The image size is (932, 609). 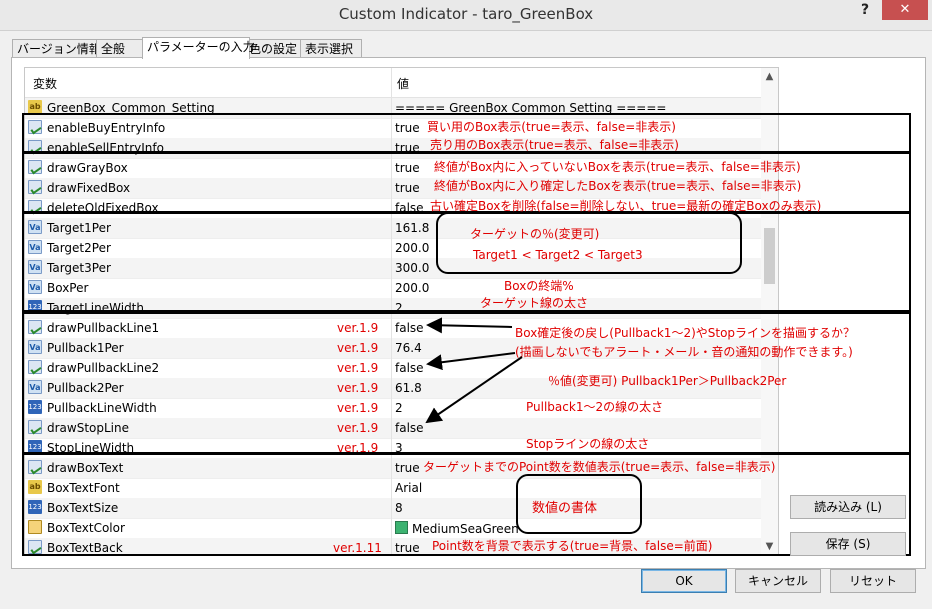 I want to click on ok-button: OK, so click(x=684, y=581).